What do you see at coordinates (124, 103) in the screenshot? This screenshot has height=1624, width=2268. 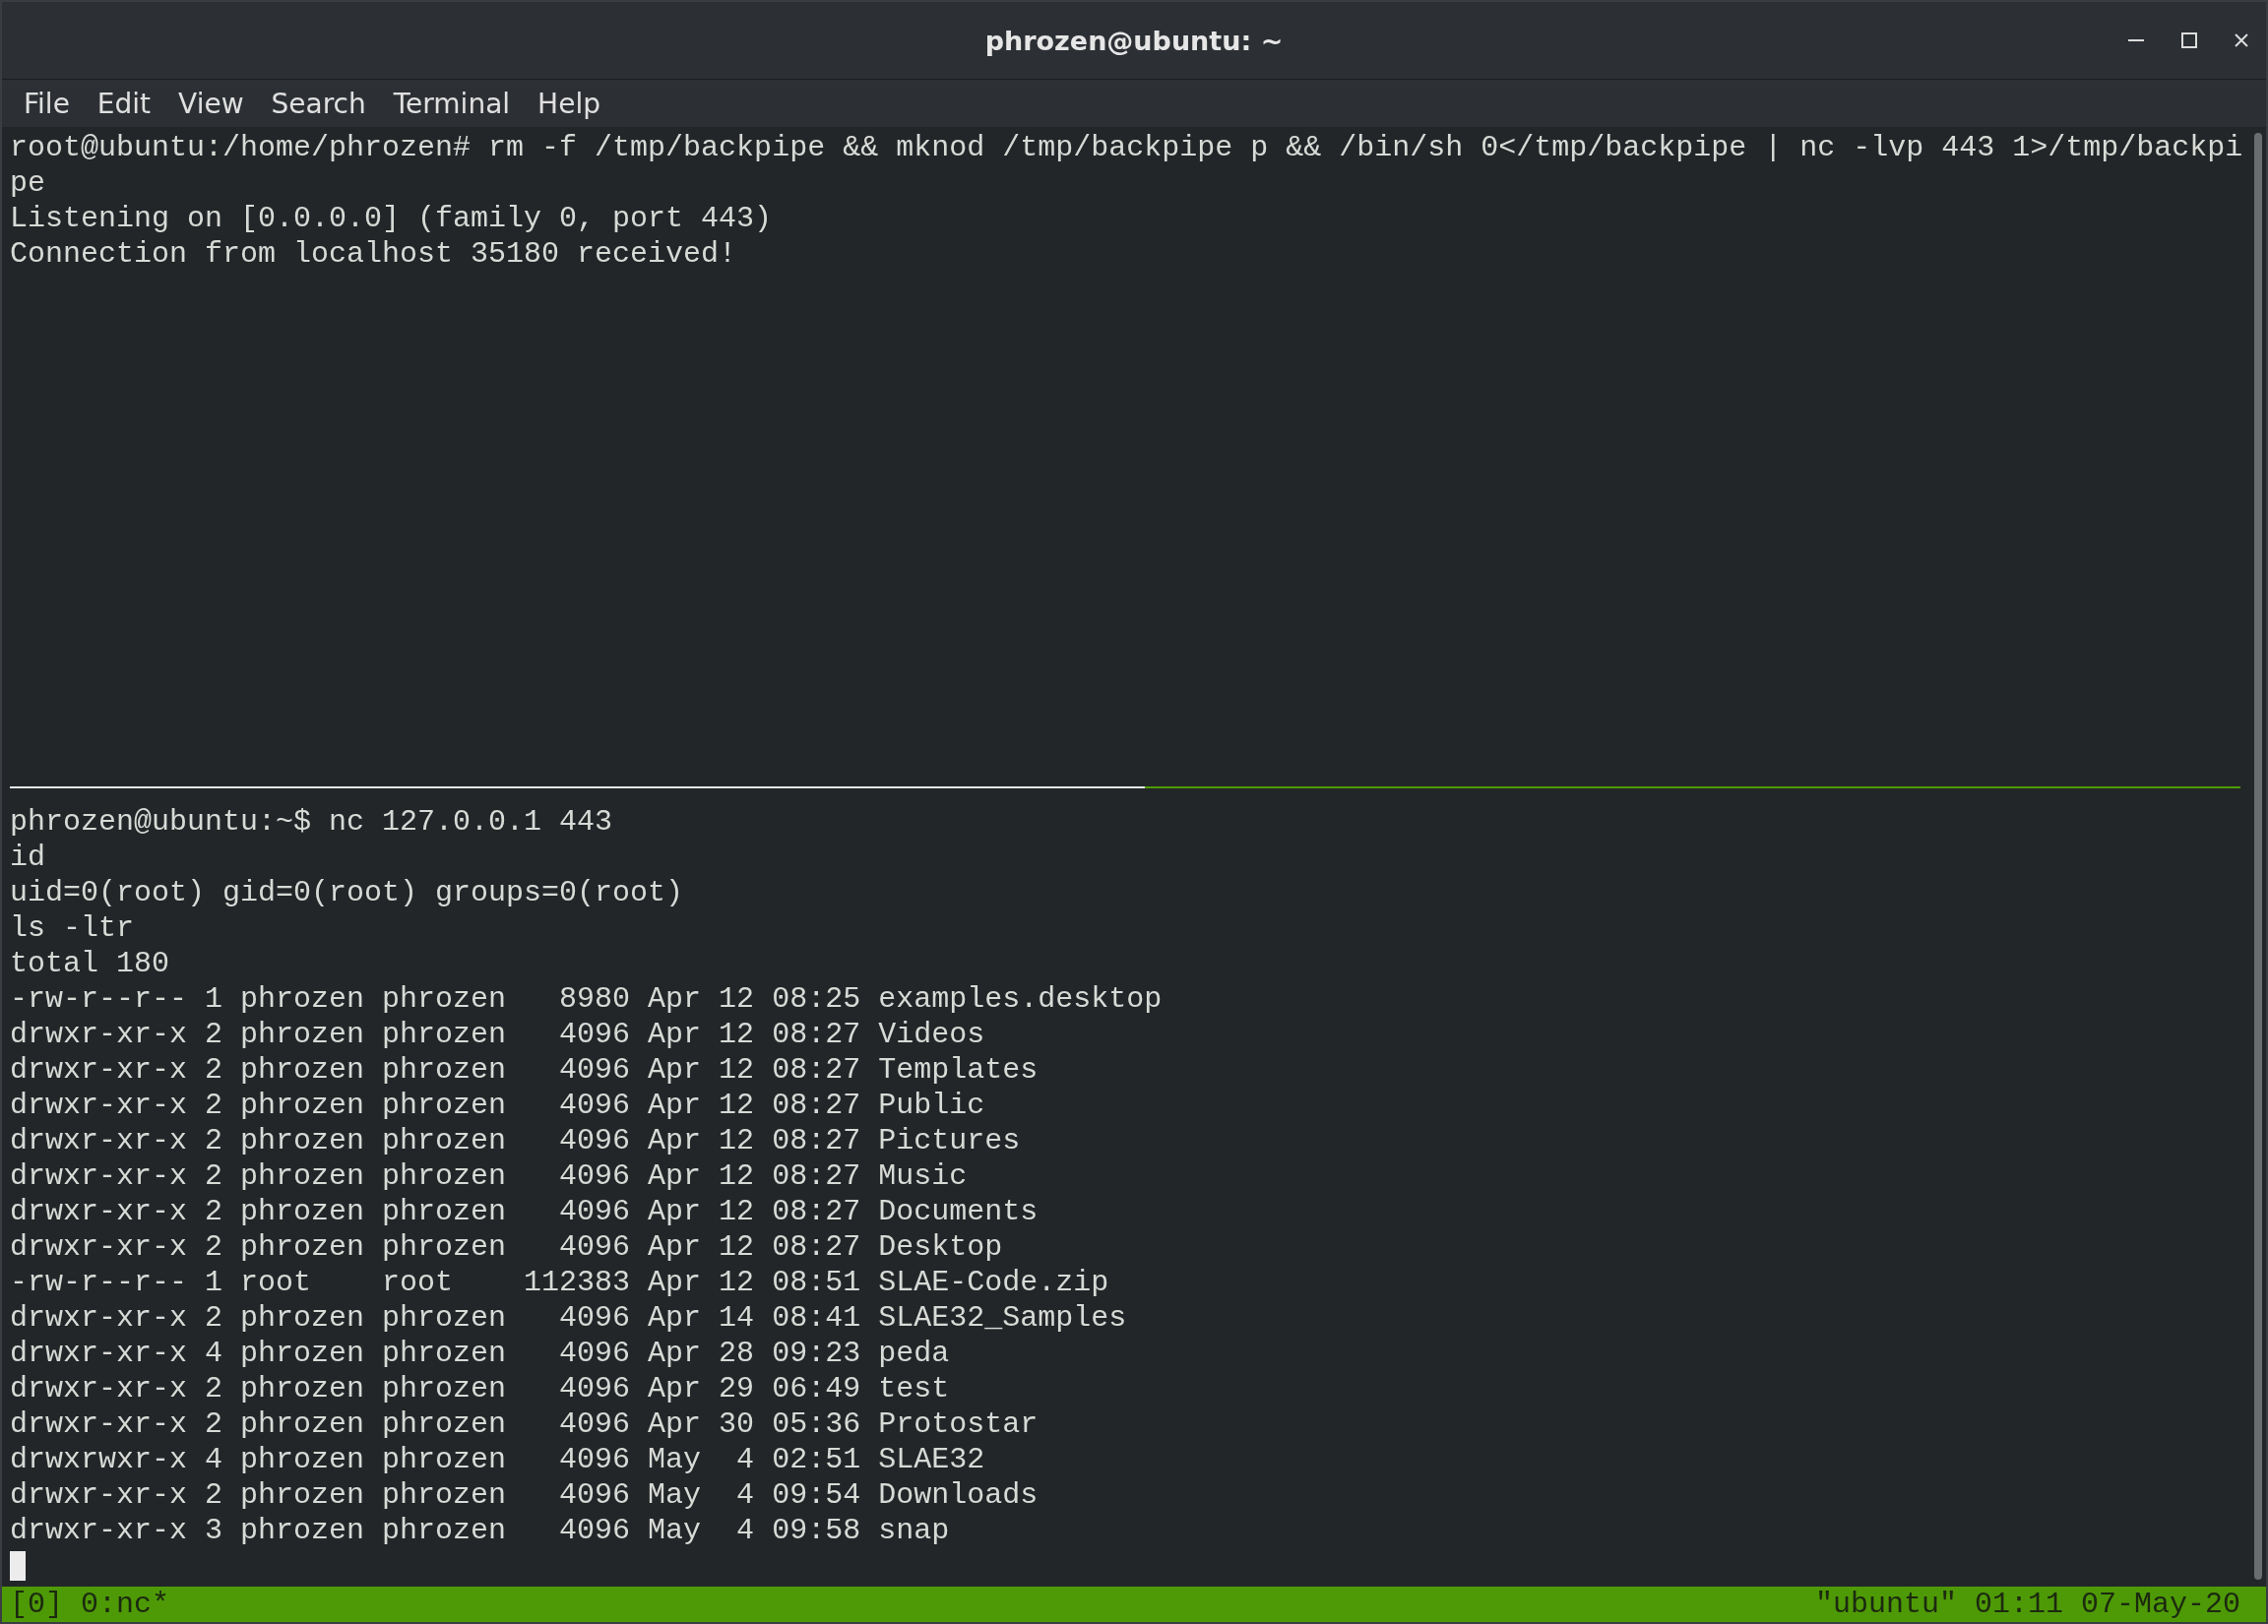 I see `menu-item: Edit` at bounding box center [124, 103].